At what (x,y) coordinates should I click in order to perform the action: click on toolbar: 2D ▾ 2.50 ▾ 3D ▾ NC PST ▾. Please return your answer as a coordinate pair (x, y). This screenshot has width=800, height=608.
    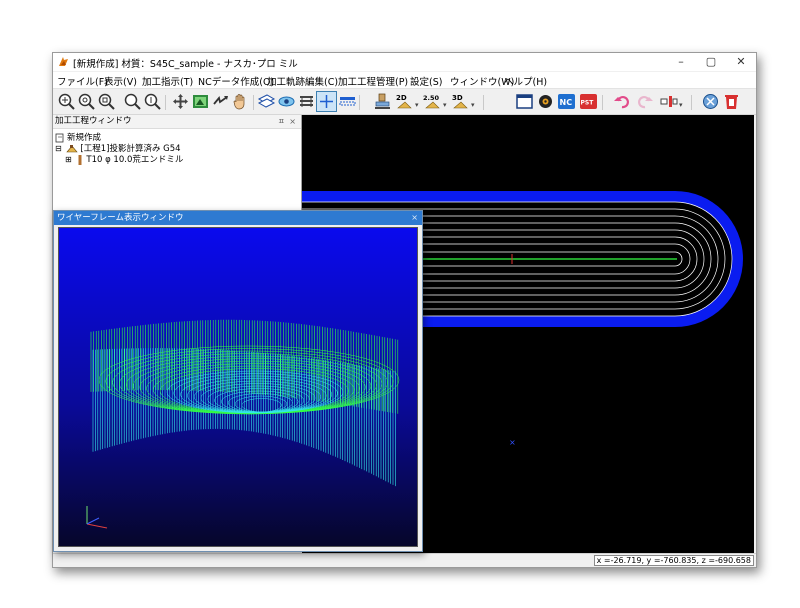
    Looking at the image, I should click on (404, 102).